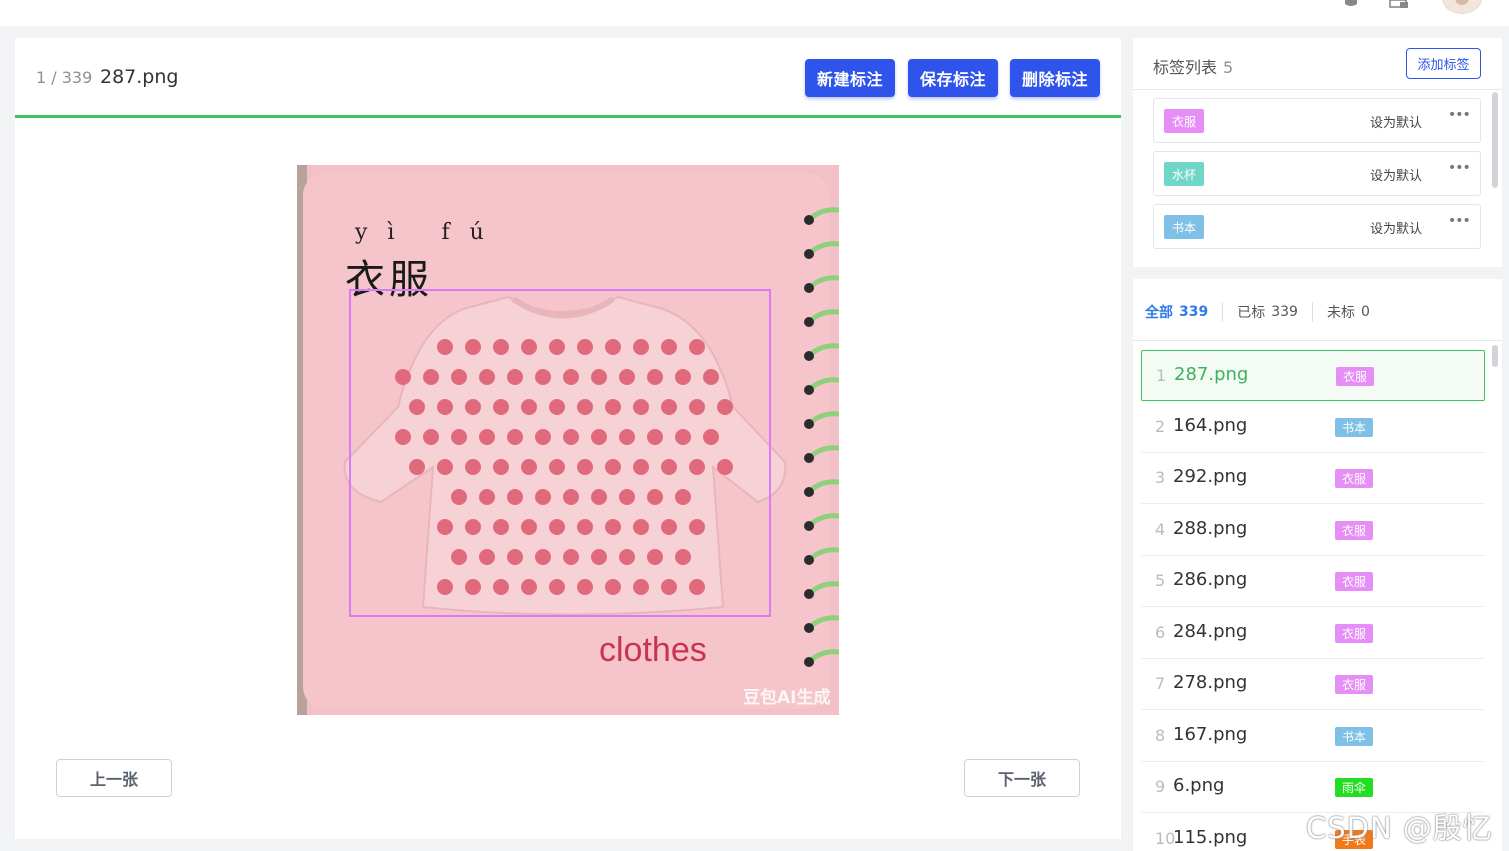  I want to click on file-index: 3, so click(1160, 477).